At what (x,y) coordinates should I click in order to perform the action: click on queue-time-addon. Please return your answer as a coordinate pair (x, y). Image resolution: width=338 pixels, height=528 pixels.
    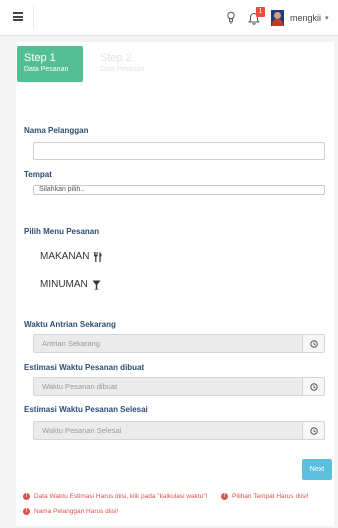
    Looking at the image, I should click on (313, 343).